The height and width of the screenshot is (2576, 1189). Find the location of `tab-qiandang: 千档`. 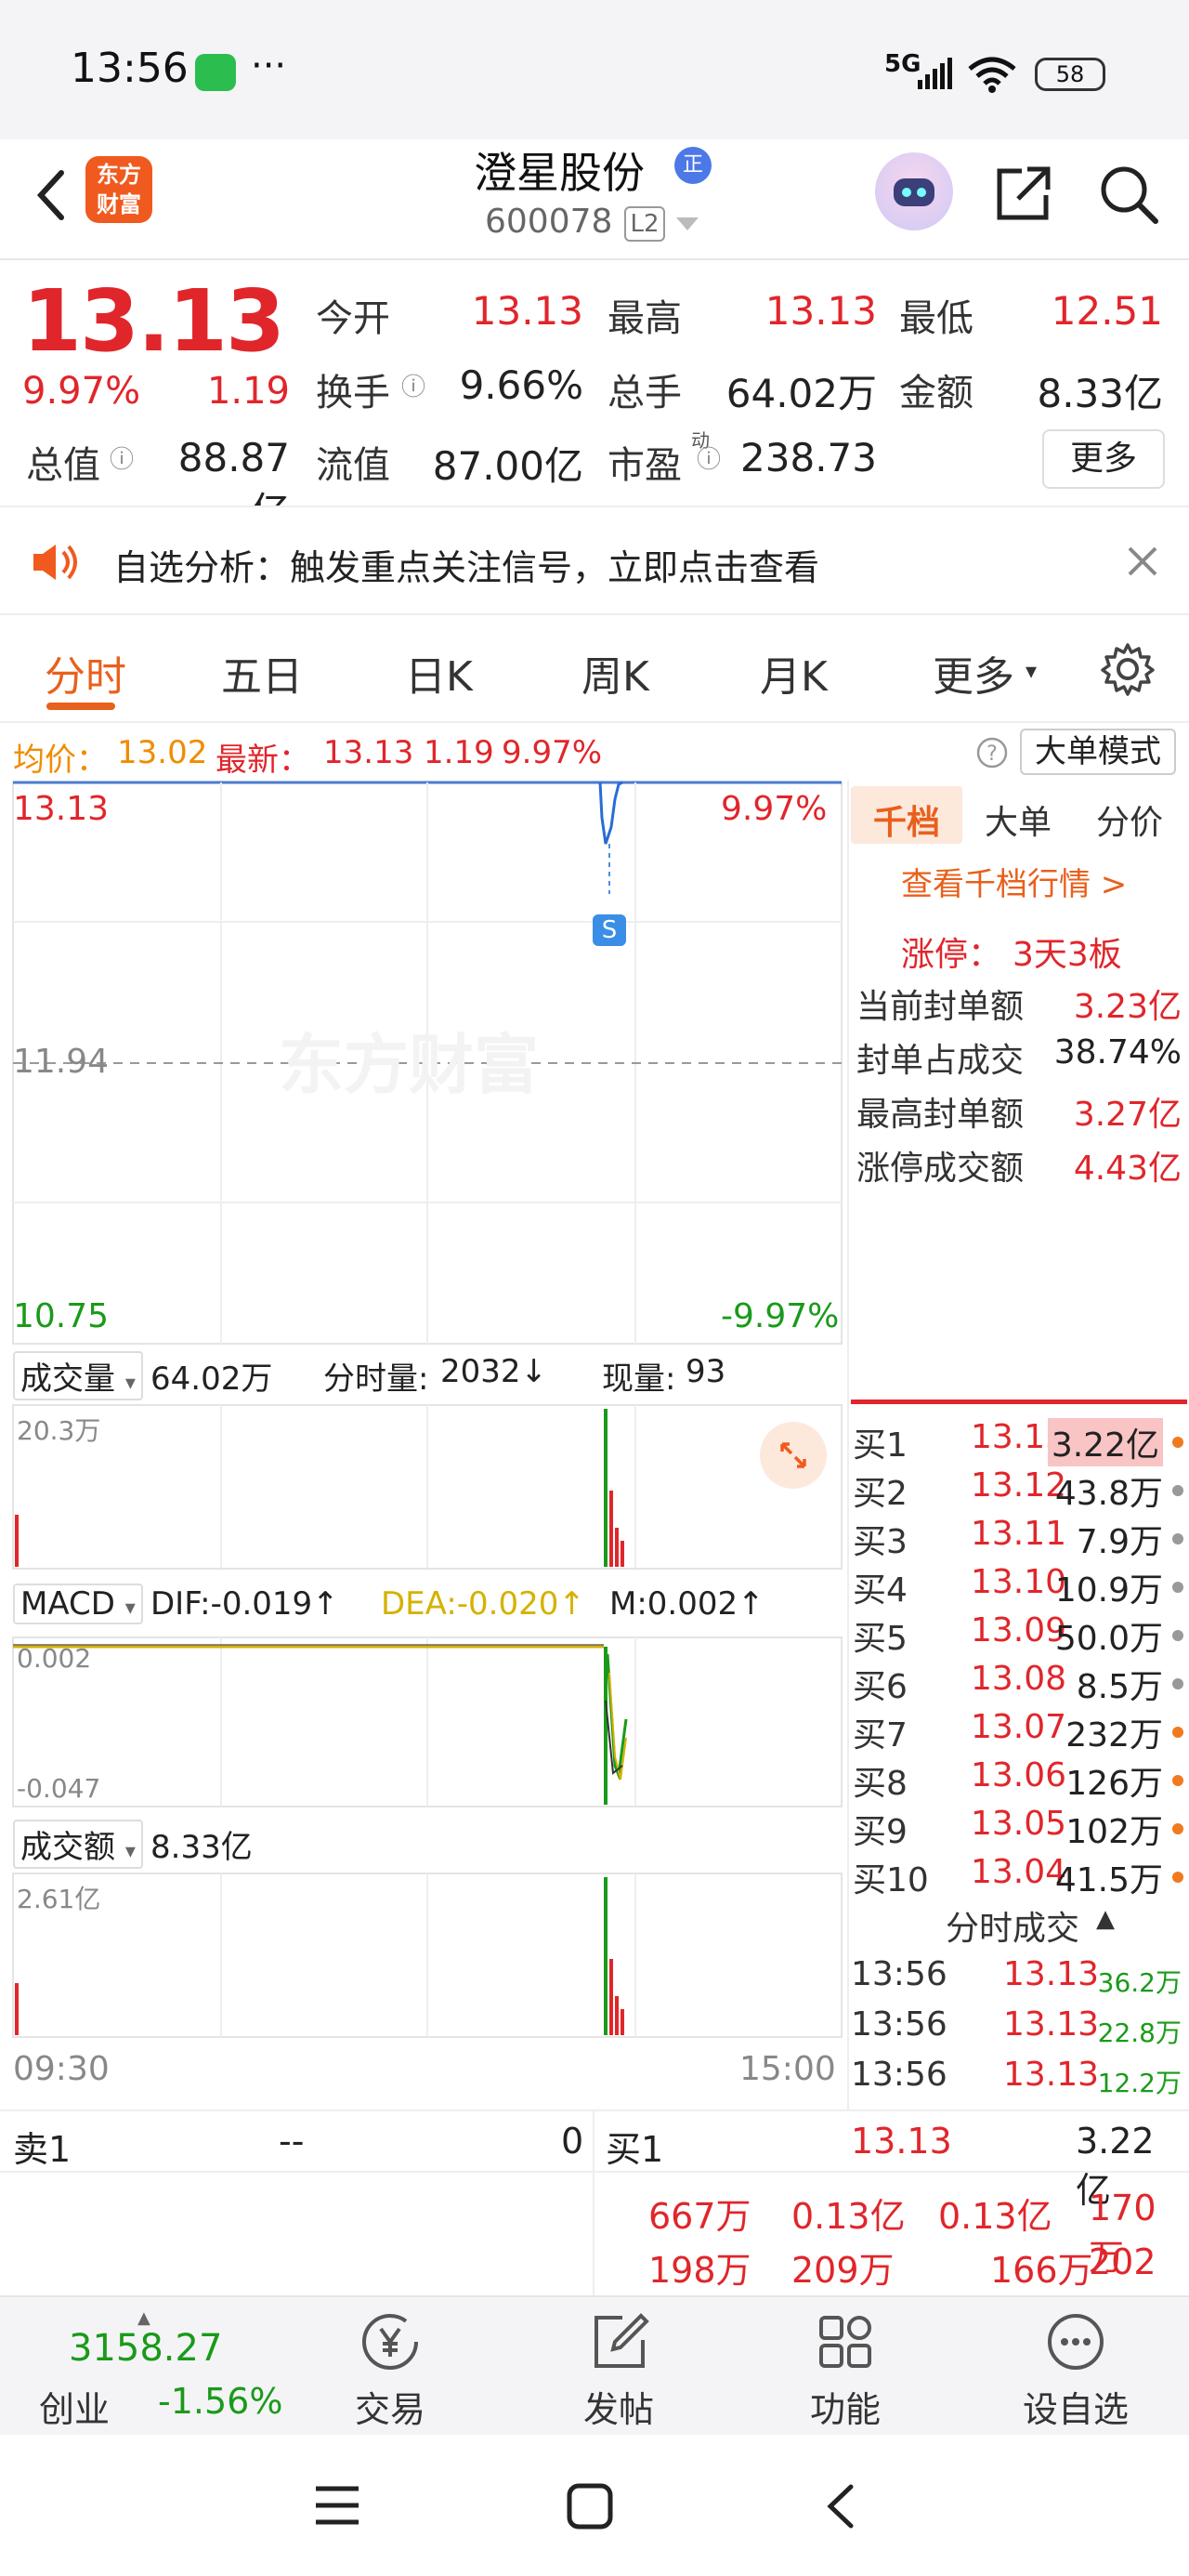

tab-qiandang: 千档 is located at coordinates (906, 819).